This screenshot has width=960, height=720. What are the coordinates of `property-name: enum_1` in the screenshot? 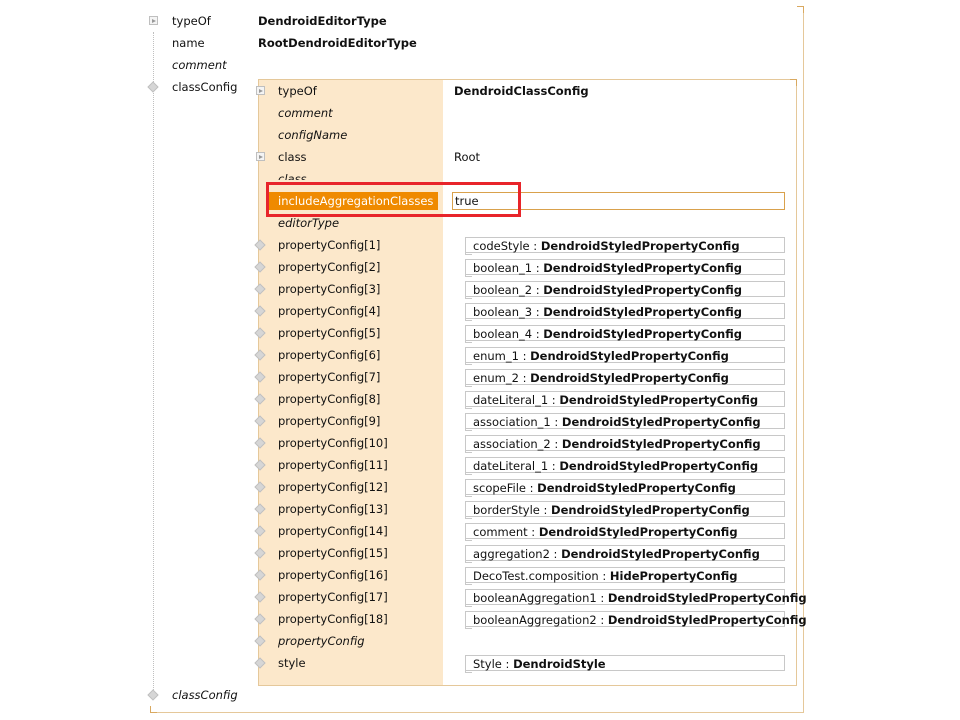 It's located at (496, 356).